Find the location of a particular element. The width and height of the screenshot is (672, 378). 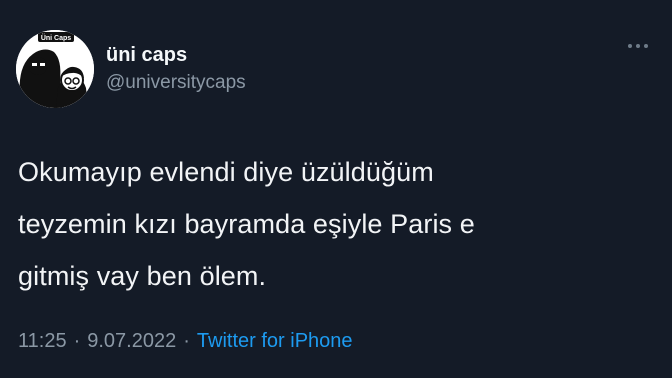

tweet-text-line: teyzemin kızı bayramda eşiyle Paris e is located at coordinates (246, 224).